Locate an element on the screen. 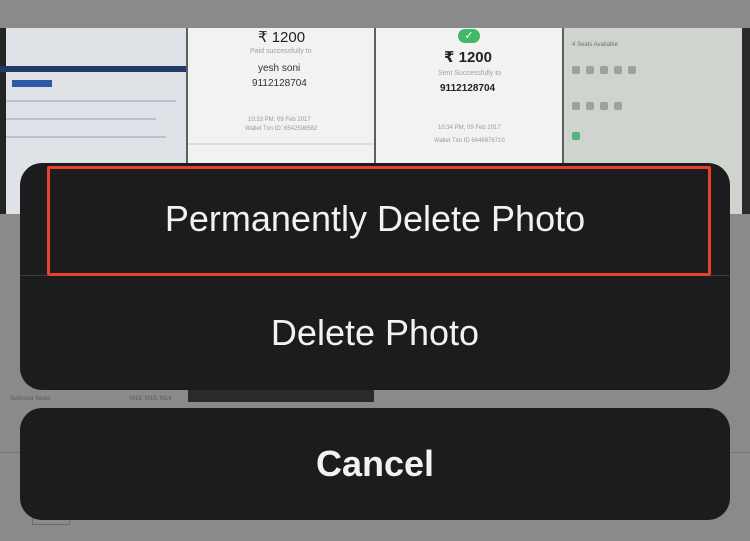 This screenshot has width=750, height=541. sent-txn-id: Wallet Txn ID 6446976710 is located at coordinates (469, 141).